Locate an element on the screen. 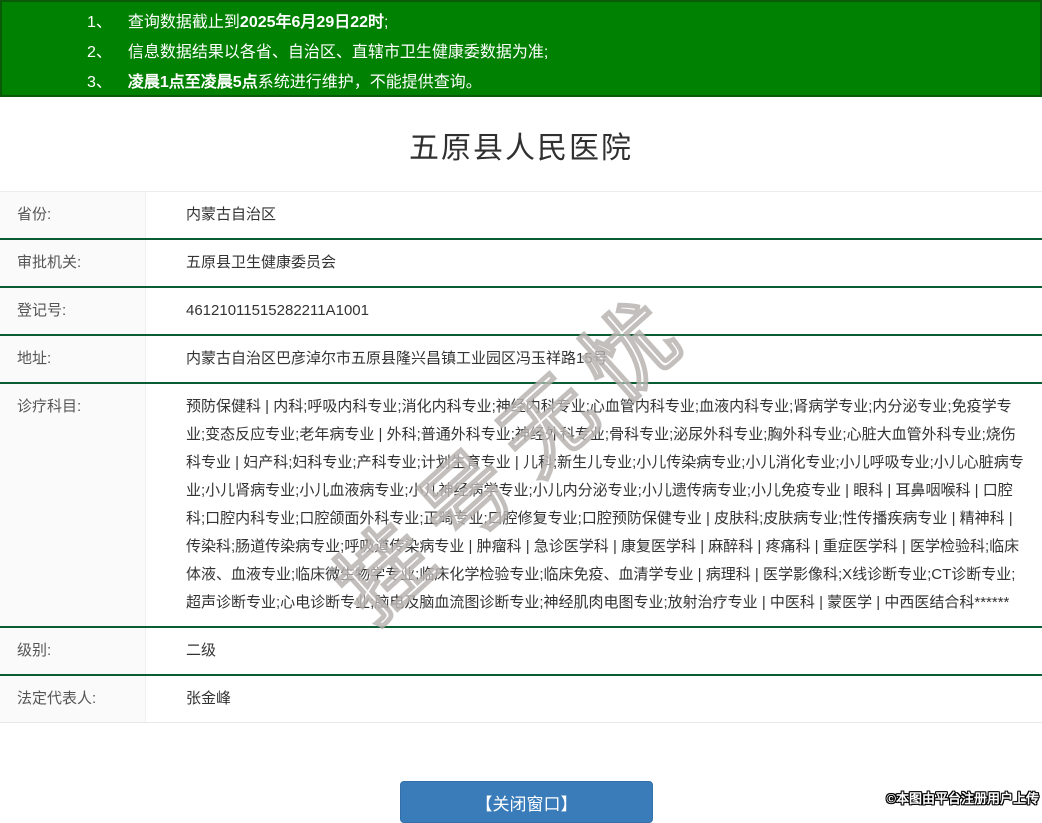 The image size is (1042, 823). notice-number: 1、 is located at coordinates (99, 22).